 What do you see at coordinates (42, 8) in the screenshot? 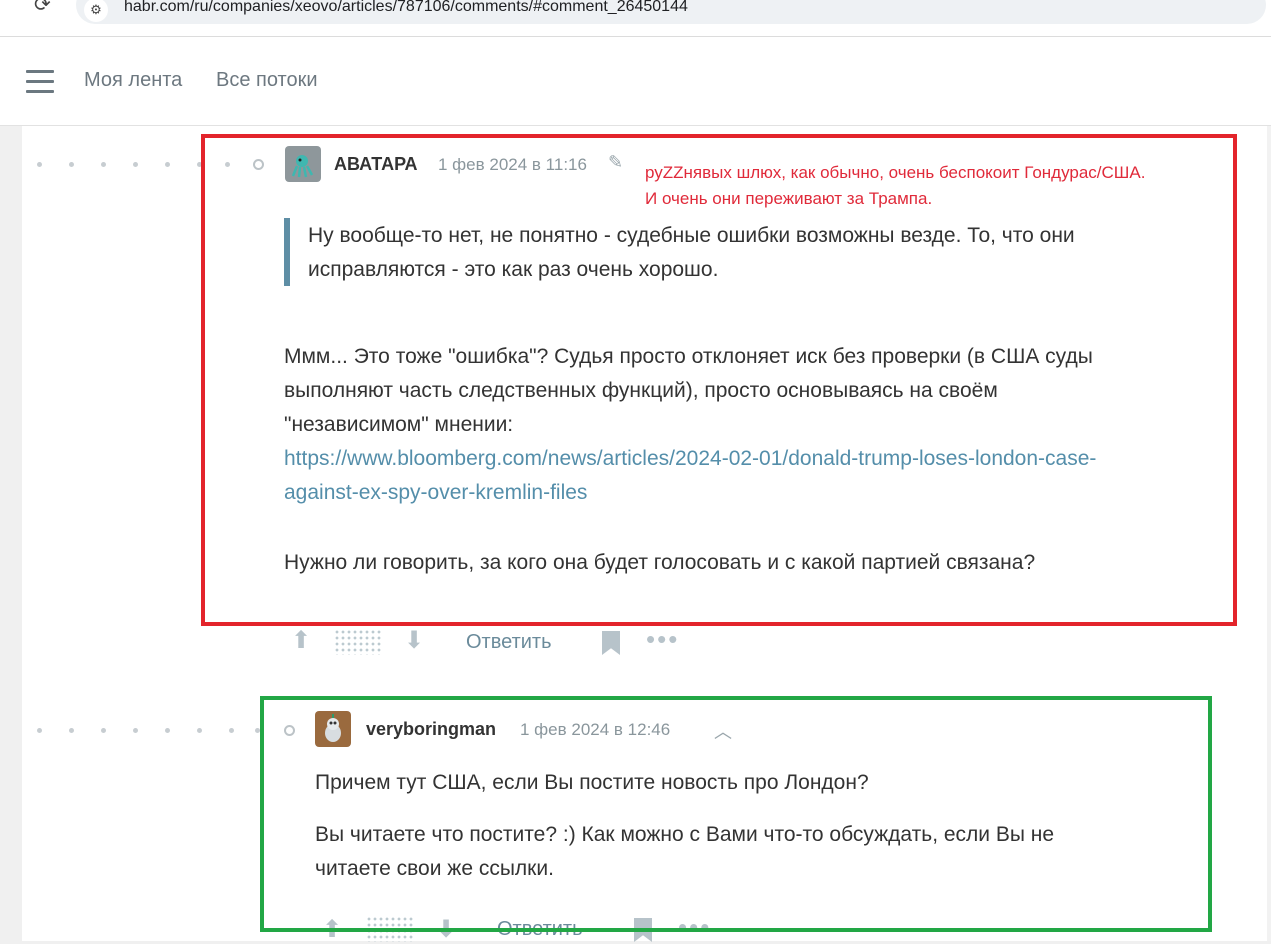
I see `reload-icon: ⟳` at bounding box center [42, 8].